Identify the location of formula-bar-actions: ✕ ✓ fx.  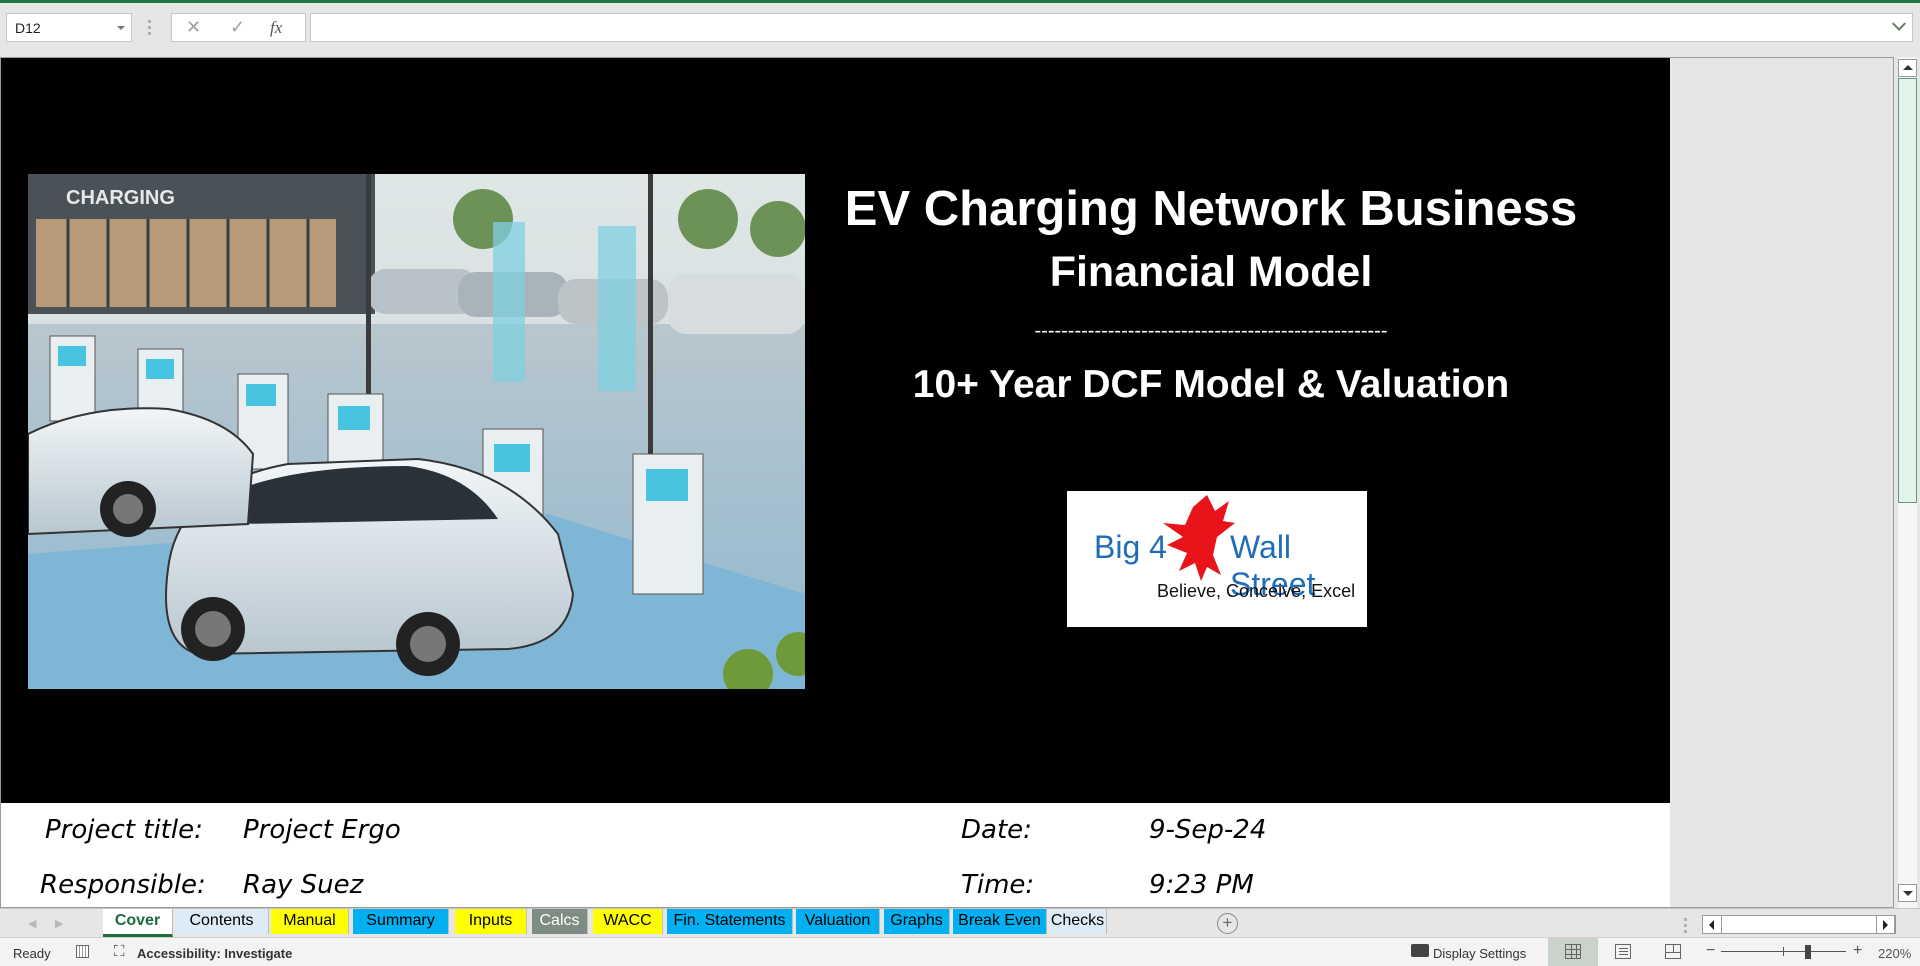
(238, 27).